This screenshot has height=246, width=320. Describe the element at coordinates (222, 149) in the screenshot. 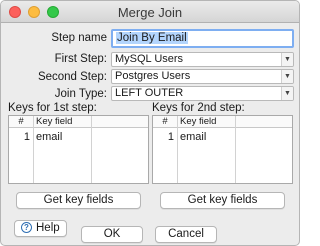

I see `keys-second-table: # Key field 1 email` at that location.